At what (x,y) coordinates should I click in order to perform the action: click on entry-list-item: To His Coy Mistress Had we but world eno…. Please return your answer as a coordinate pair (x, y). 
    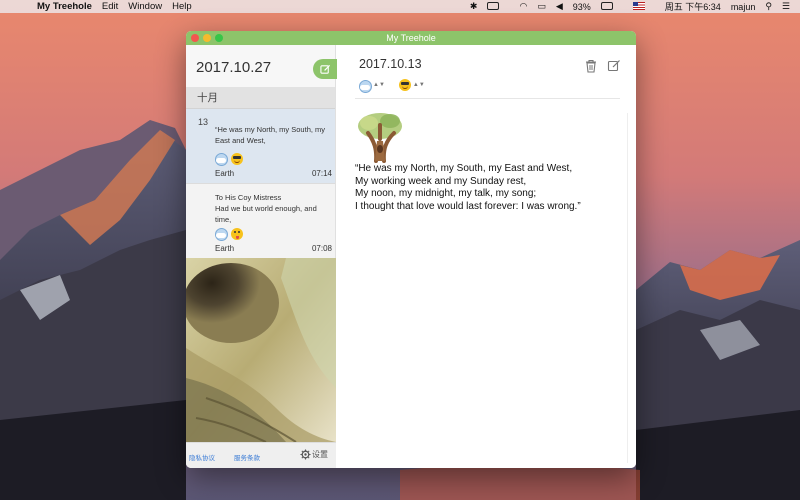
    Looking at the image, I should click on (260, 221).